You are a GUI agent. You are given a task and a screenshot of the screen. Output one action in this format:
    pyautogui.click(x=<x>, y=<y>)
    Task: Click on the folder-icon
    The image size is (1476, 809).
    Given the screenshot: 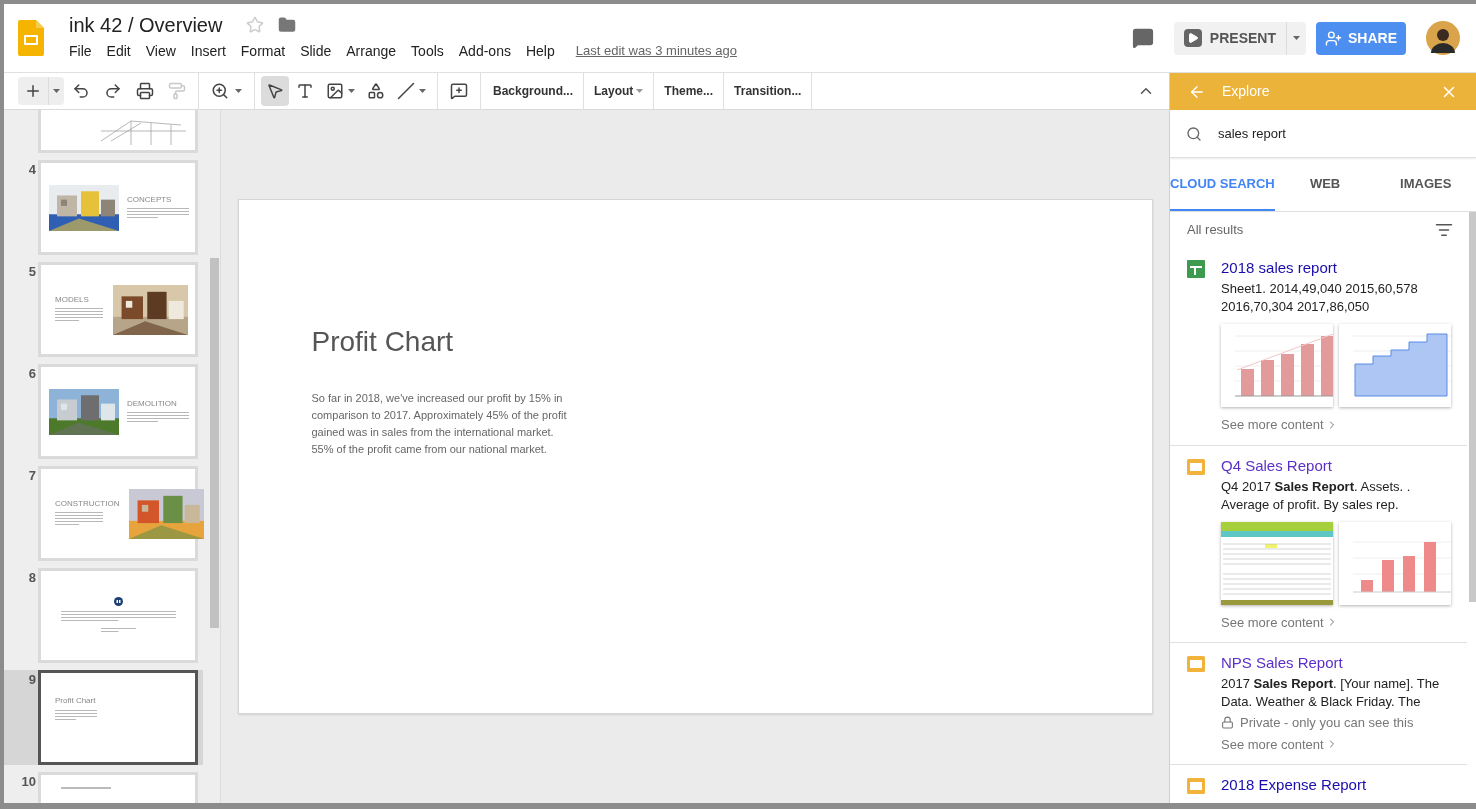 What is the action you would take?
    pyautogui.click(x=287, y=24)
    